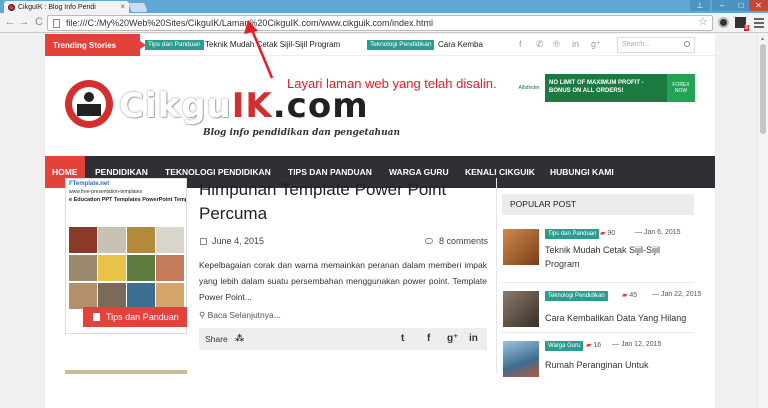 The width and height of the screenshot is (768, 408). Describe the element at coordinates (742, 24) in the screenshot. I see `extension-badge-icon: 3` at that location.